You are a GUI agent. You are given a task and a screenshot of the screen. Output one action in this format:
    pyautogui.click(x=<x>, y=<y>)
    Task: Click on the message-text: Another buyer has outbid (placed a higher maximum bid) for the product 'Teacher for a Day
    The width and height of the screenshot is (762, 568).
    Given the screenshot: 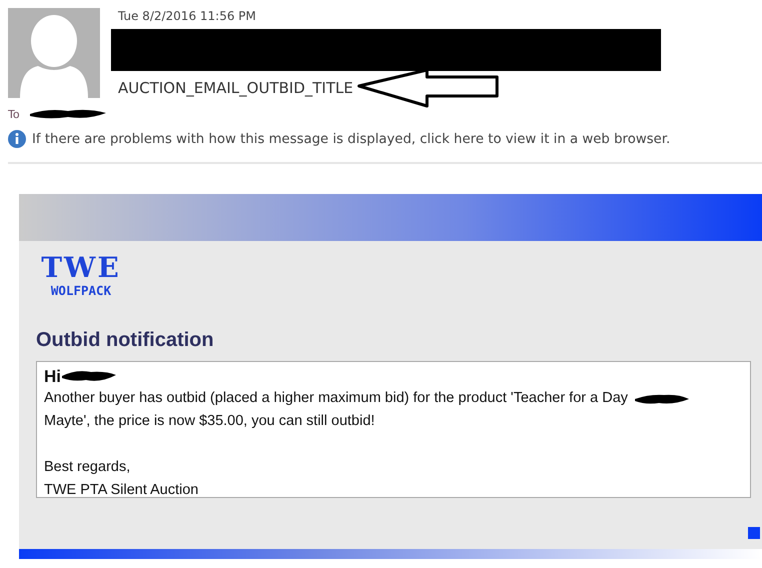 What is the action you would take?
    pyautogui.click(x=336, y=398)
    